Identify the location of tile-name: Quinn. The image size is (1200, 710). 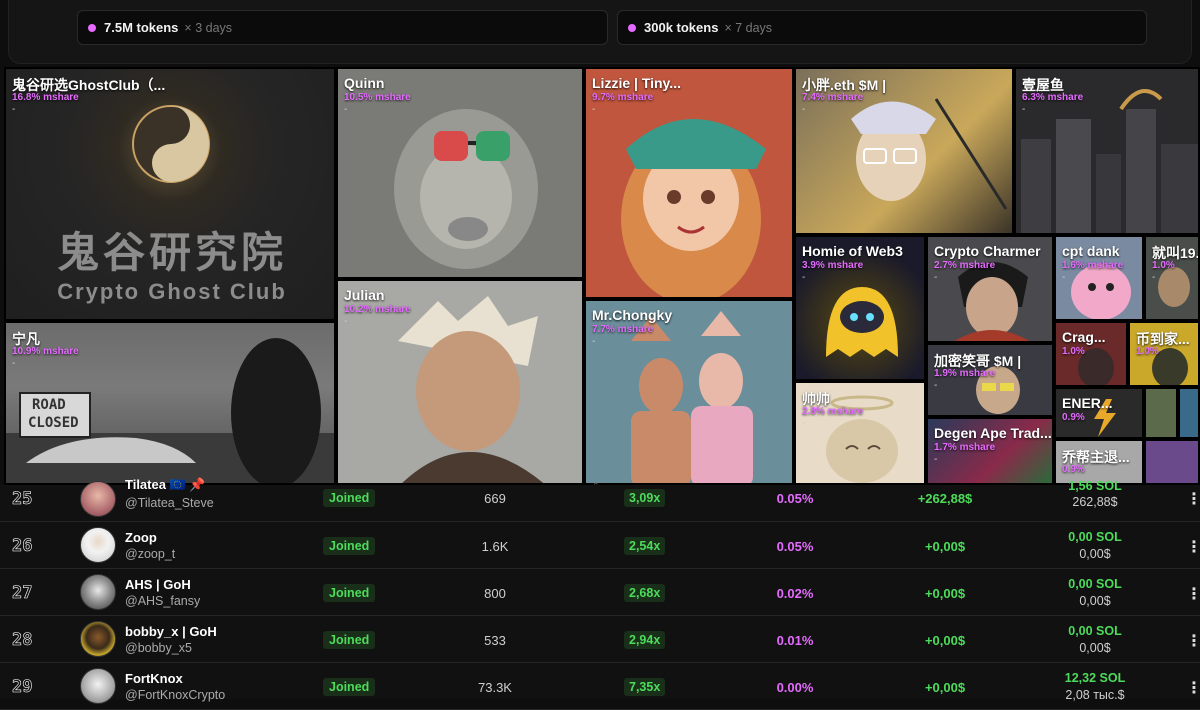
(364, 83).